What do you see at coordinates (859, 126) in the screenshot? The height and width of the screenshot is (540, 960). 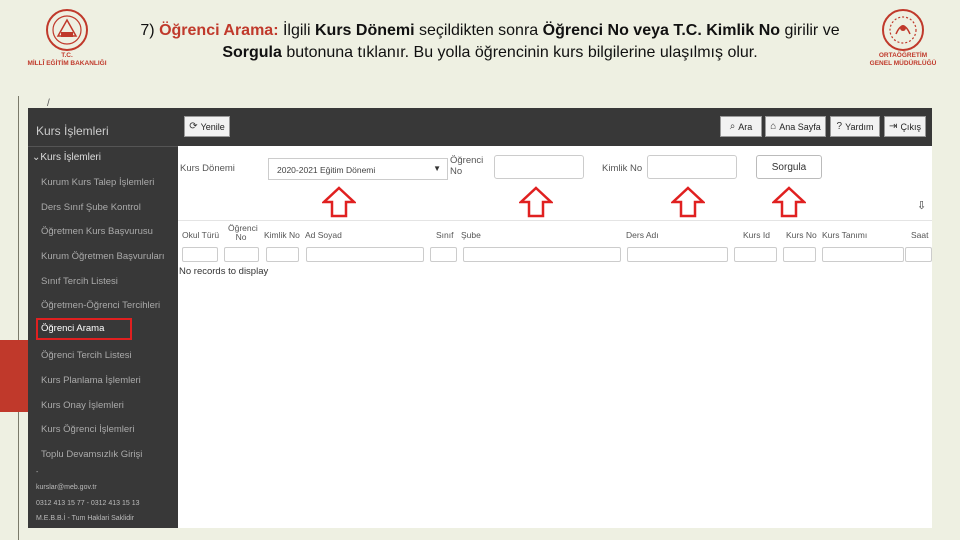 I see `help-label: Yardım` at bounding box center [859, 126].